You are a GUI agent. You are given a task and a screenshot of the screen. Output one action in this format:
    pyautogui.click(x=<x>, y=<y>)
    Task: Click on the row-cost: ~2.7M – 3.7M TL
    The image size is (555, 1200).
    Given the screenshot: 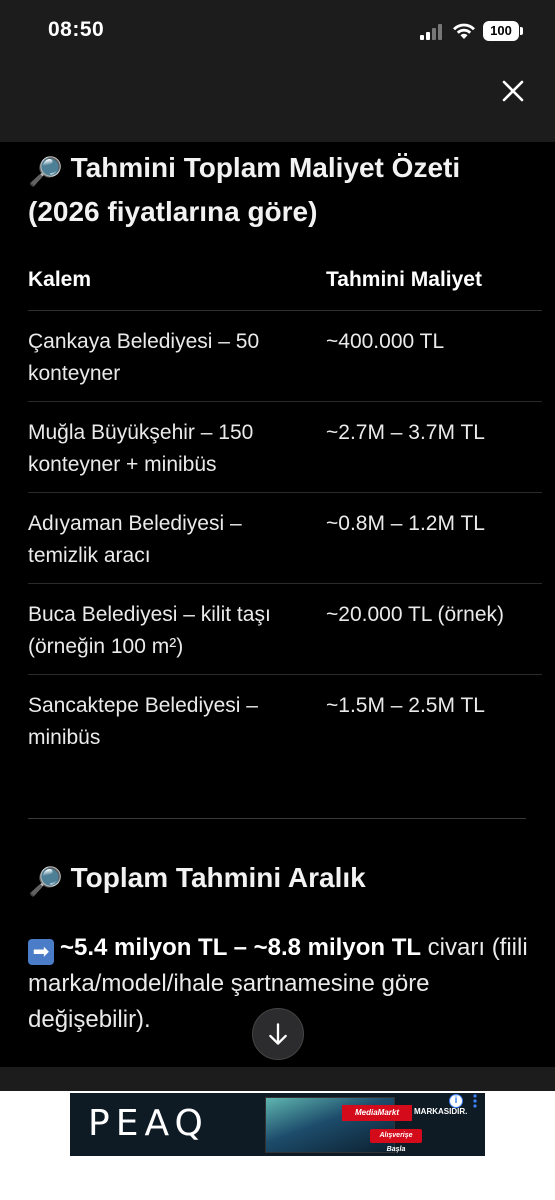 What is the action you would take?
    pyautogui.click(x=405, y=432)
    